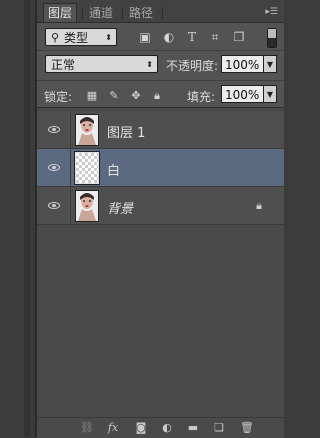 The height and width of the screenshot is (438, 320). Describe the element at coordinates (76, 38) in the screenshot. I see `filter-kind-label: 类型` at that location.